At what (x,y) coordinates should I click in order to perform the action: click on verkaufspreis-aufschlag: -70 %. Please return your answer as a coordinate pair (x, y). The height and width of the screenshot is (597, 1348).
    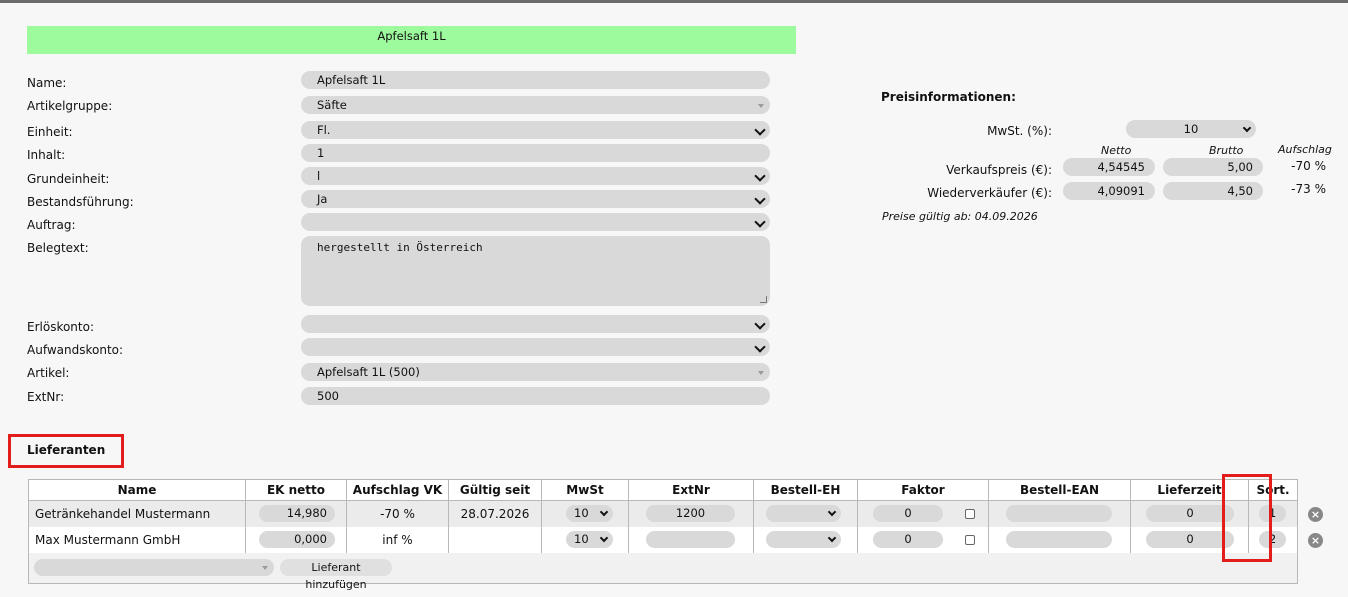
    Looking at the image, I should click on (1308, 166).